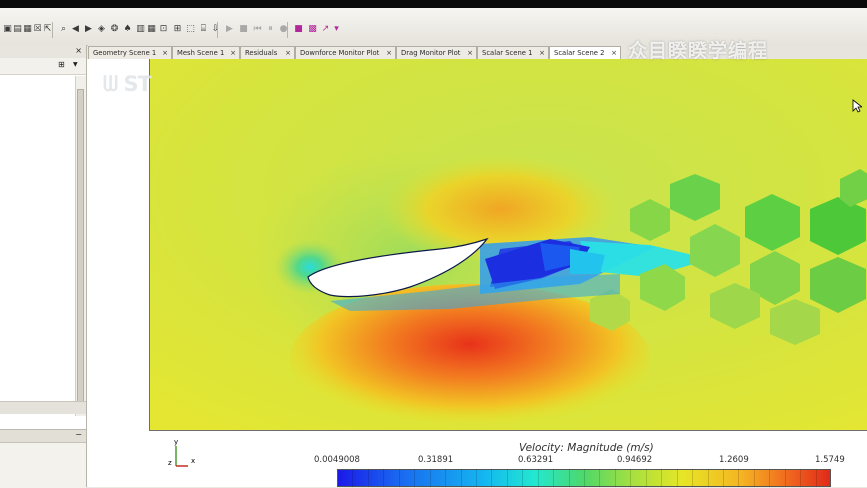  Describe the element at coordinates (127, 29) in the screenshot. I see `bell-icon: ♠` at that location.